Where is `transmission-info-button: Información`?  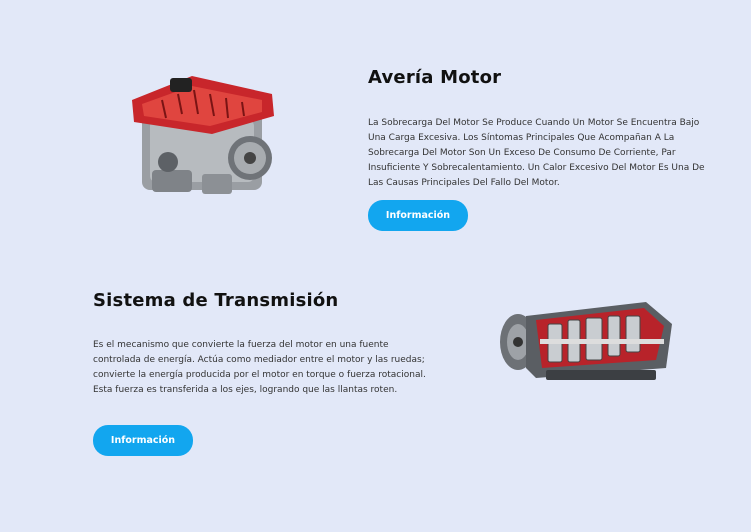 transmission-info-button: Información is located at coordinates (143, 440).